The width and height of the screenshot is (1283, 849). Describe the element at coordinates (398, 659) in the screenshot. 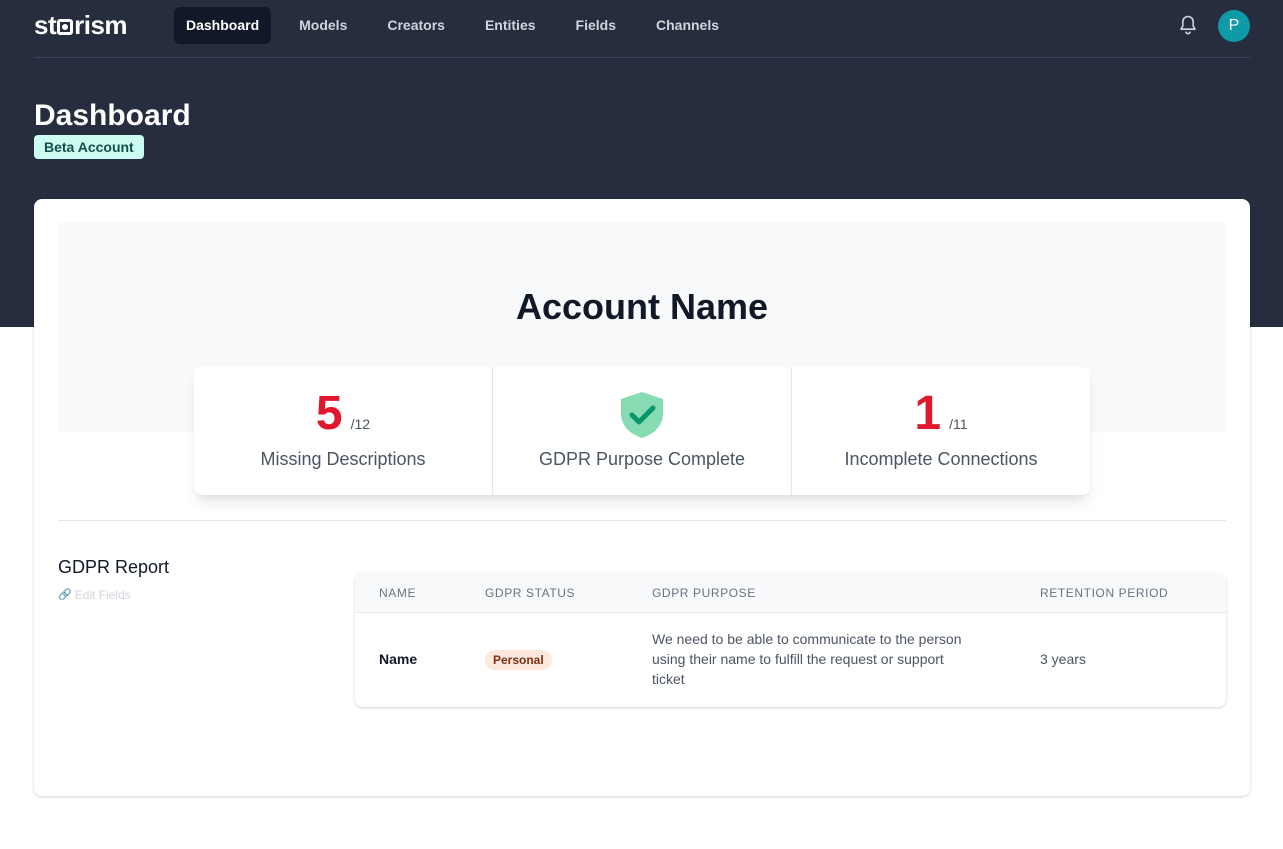

I see `row-name-cell: Name` at that location.